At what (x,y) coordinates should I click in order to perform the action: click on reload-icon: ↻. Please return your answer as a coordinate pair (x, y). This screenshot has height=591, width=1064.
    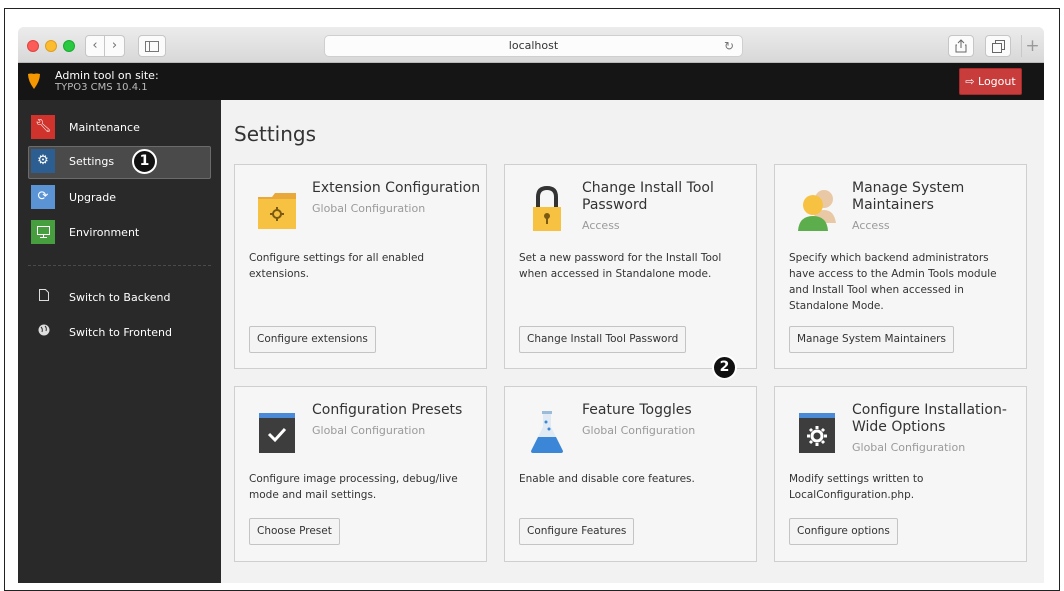
    Looking at the image, I should click on (729, 46).